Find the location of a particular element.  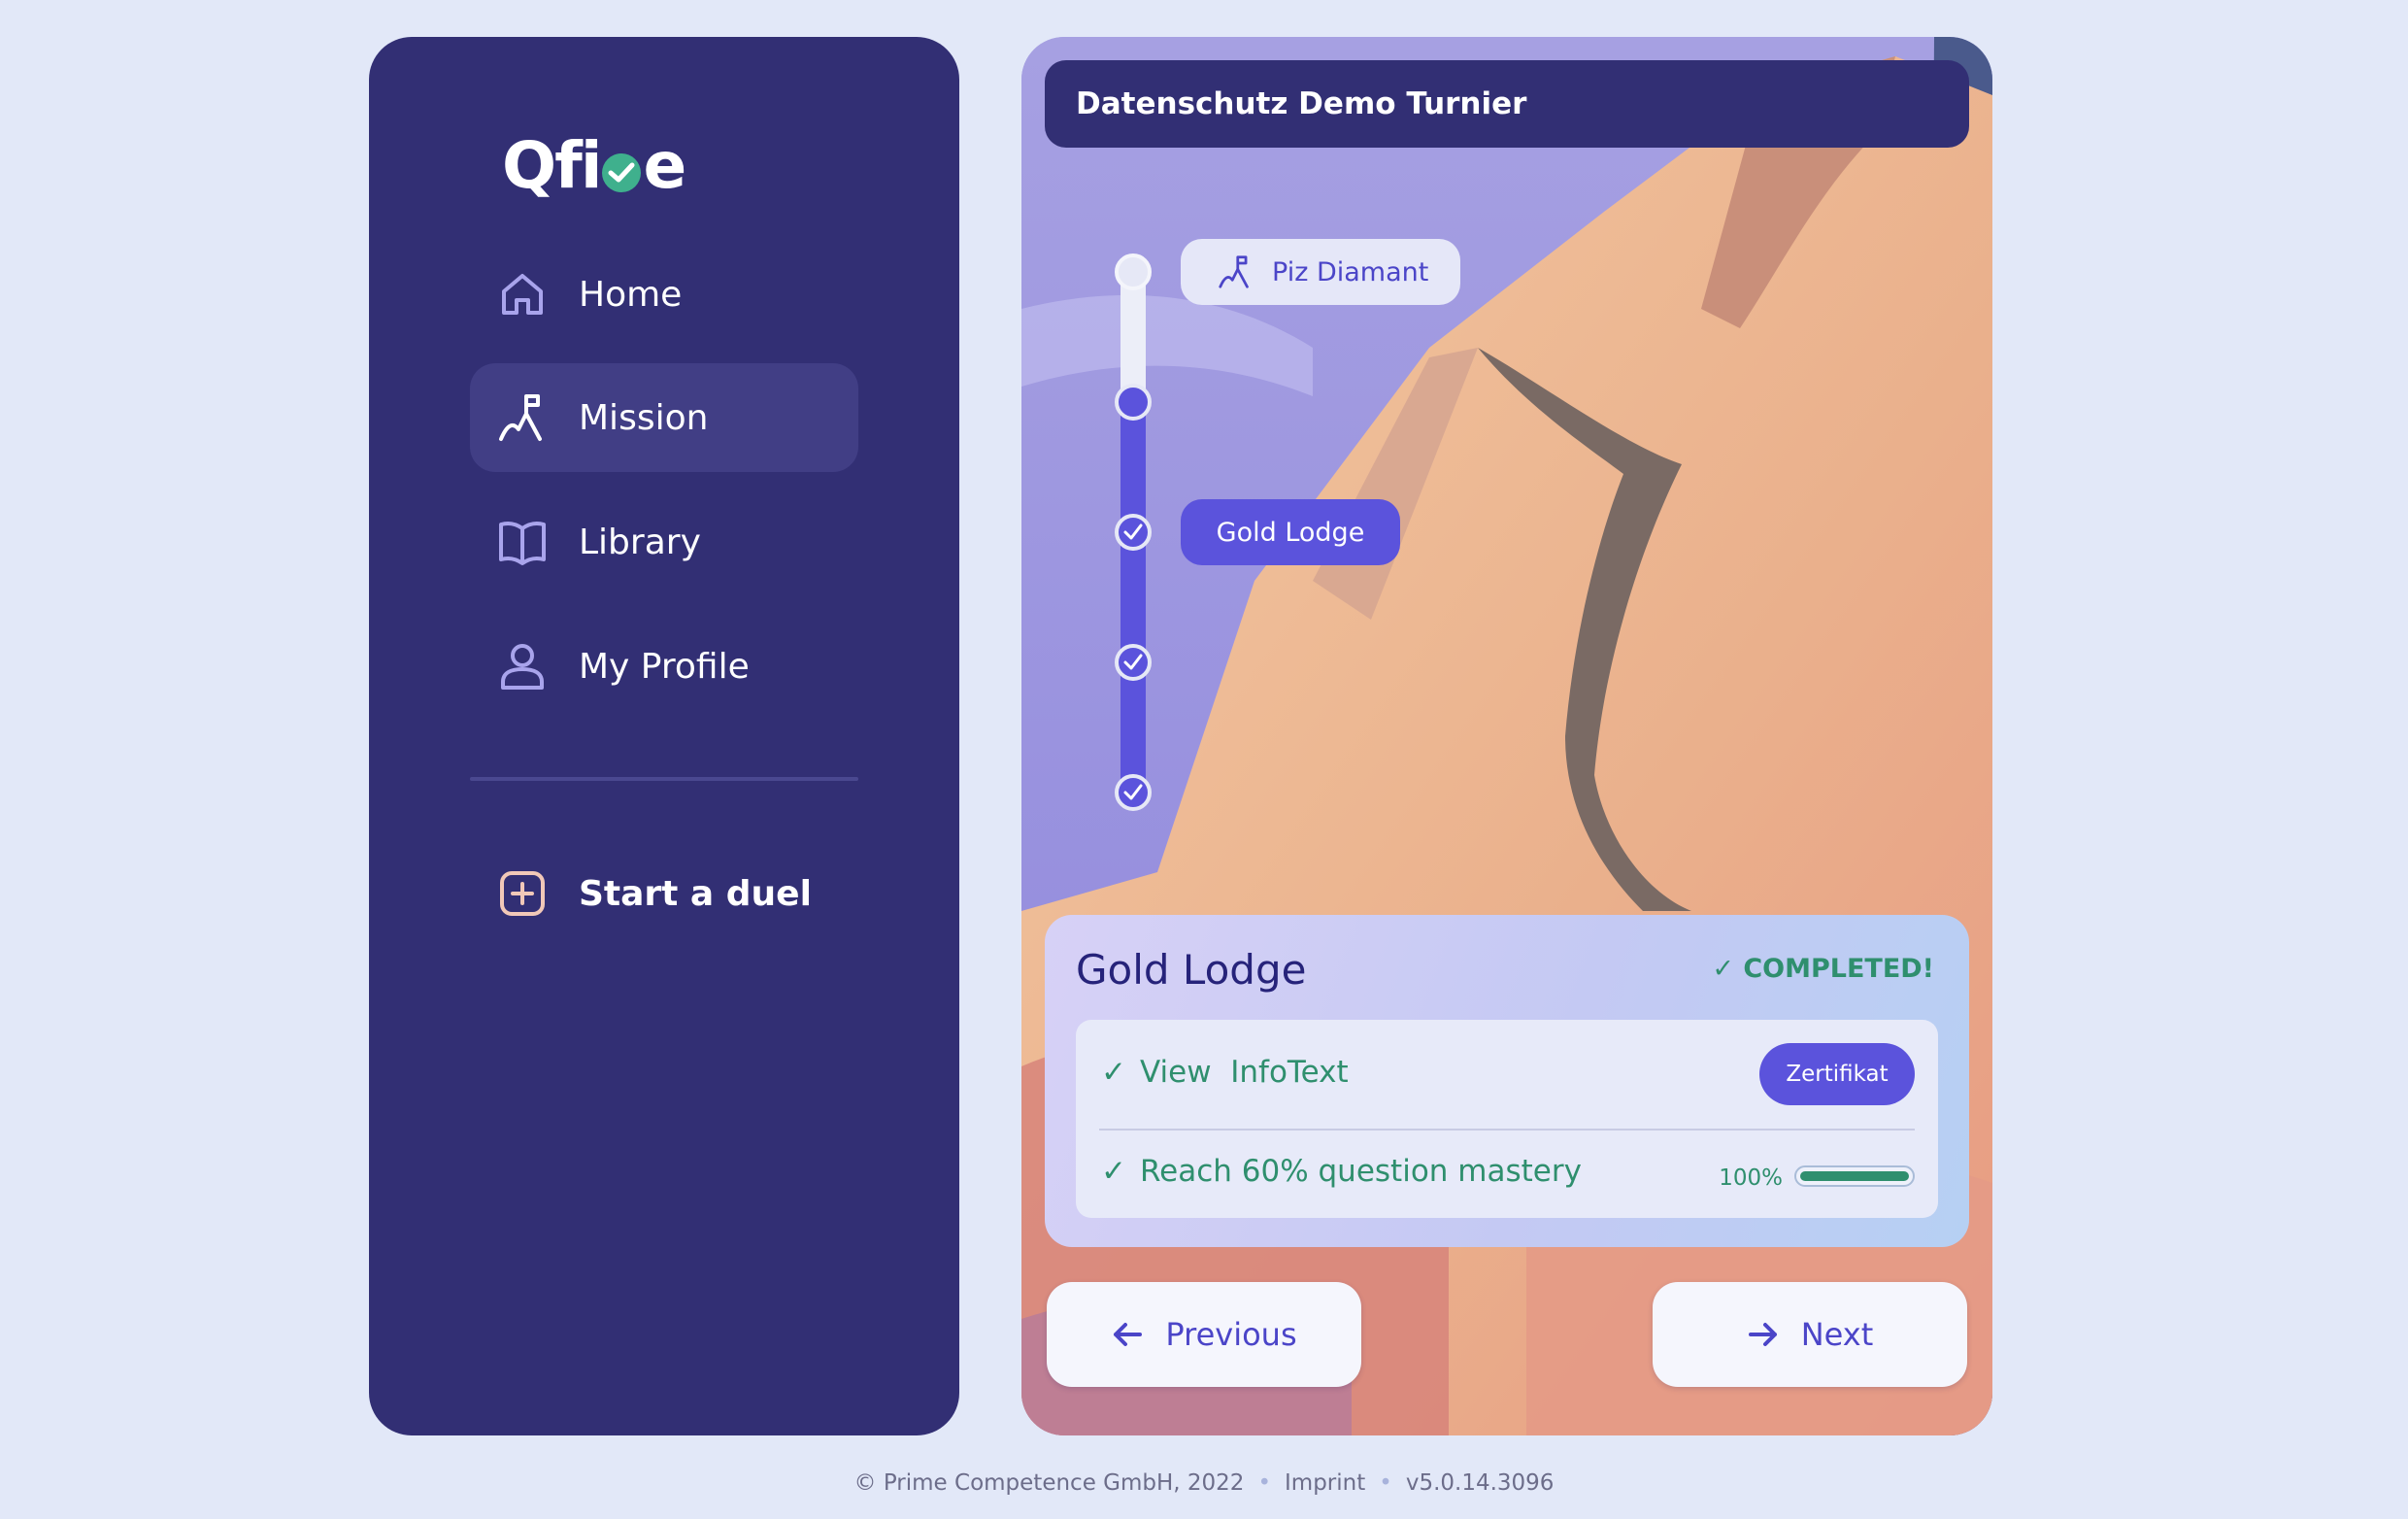

station-label: Piz Diamant is located at coordinates (1350, 271).